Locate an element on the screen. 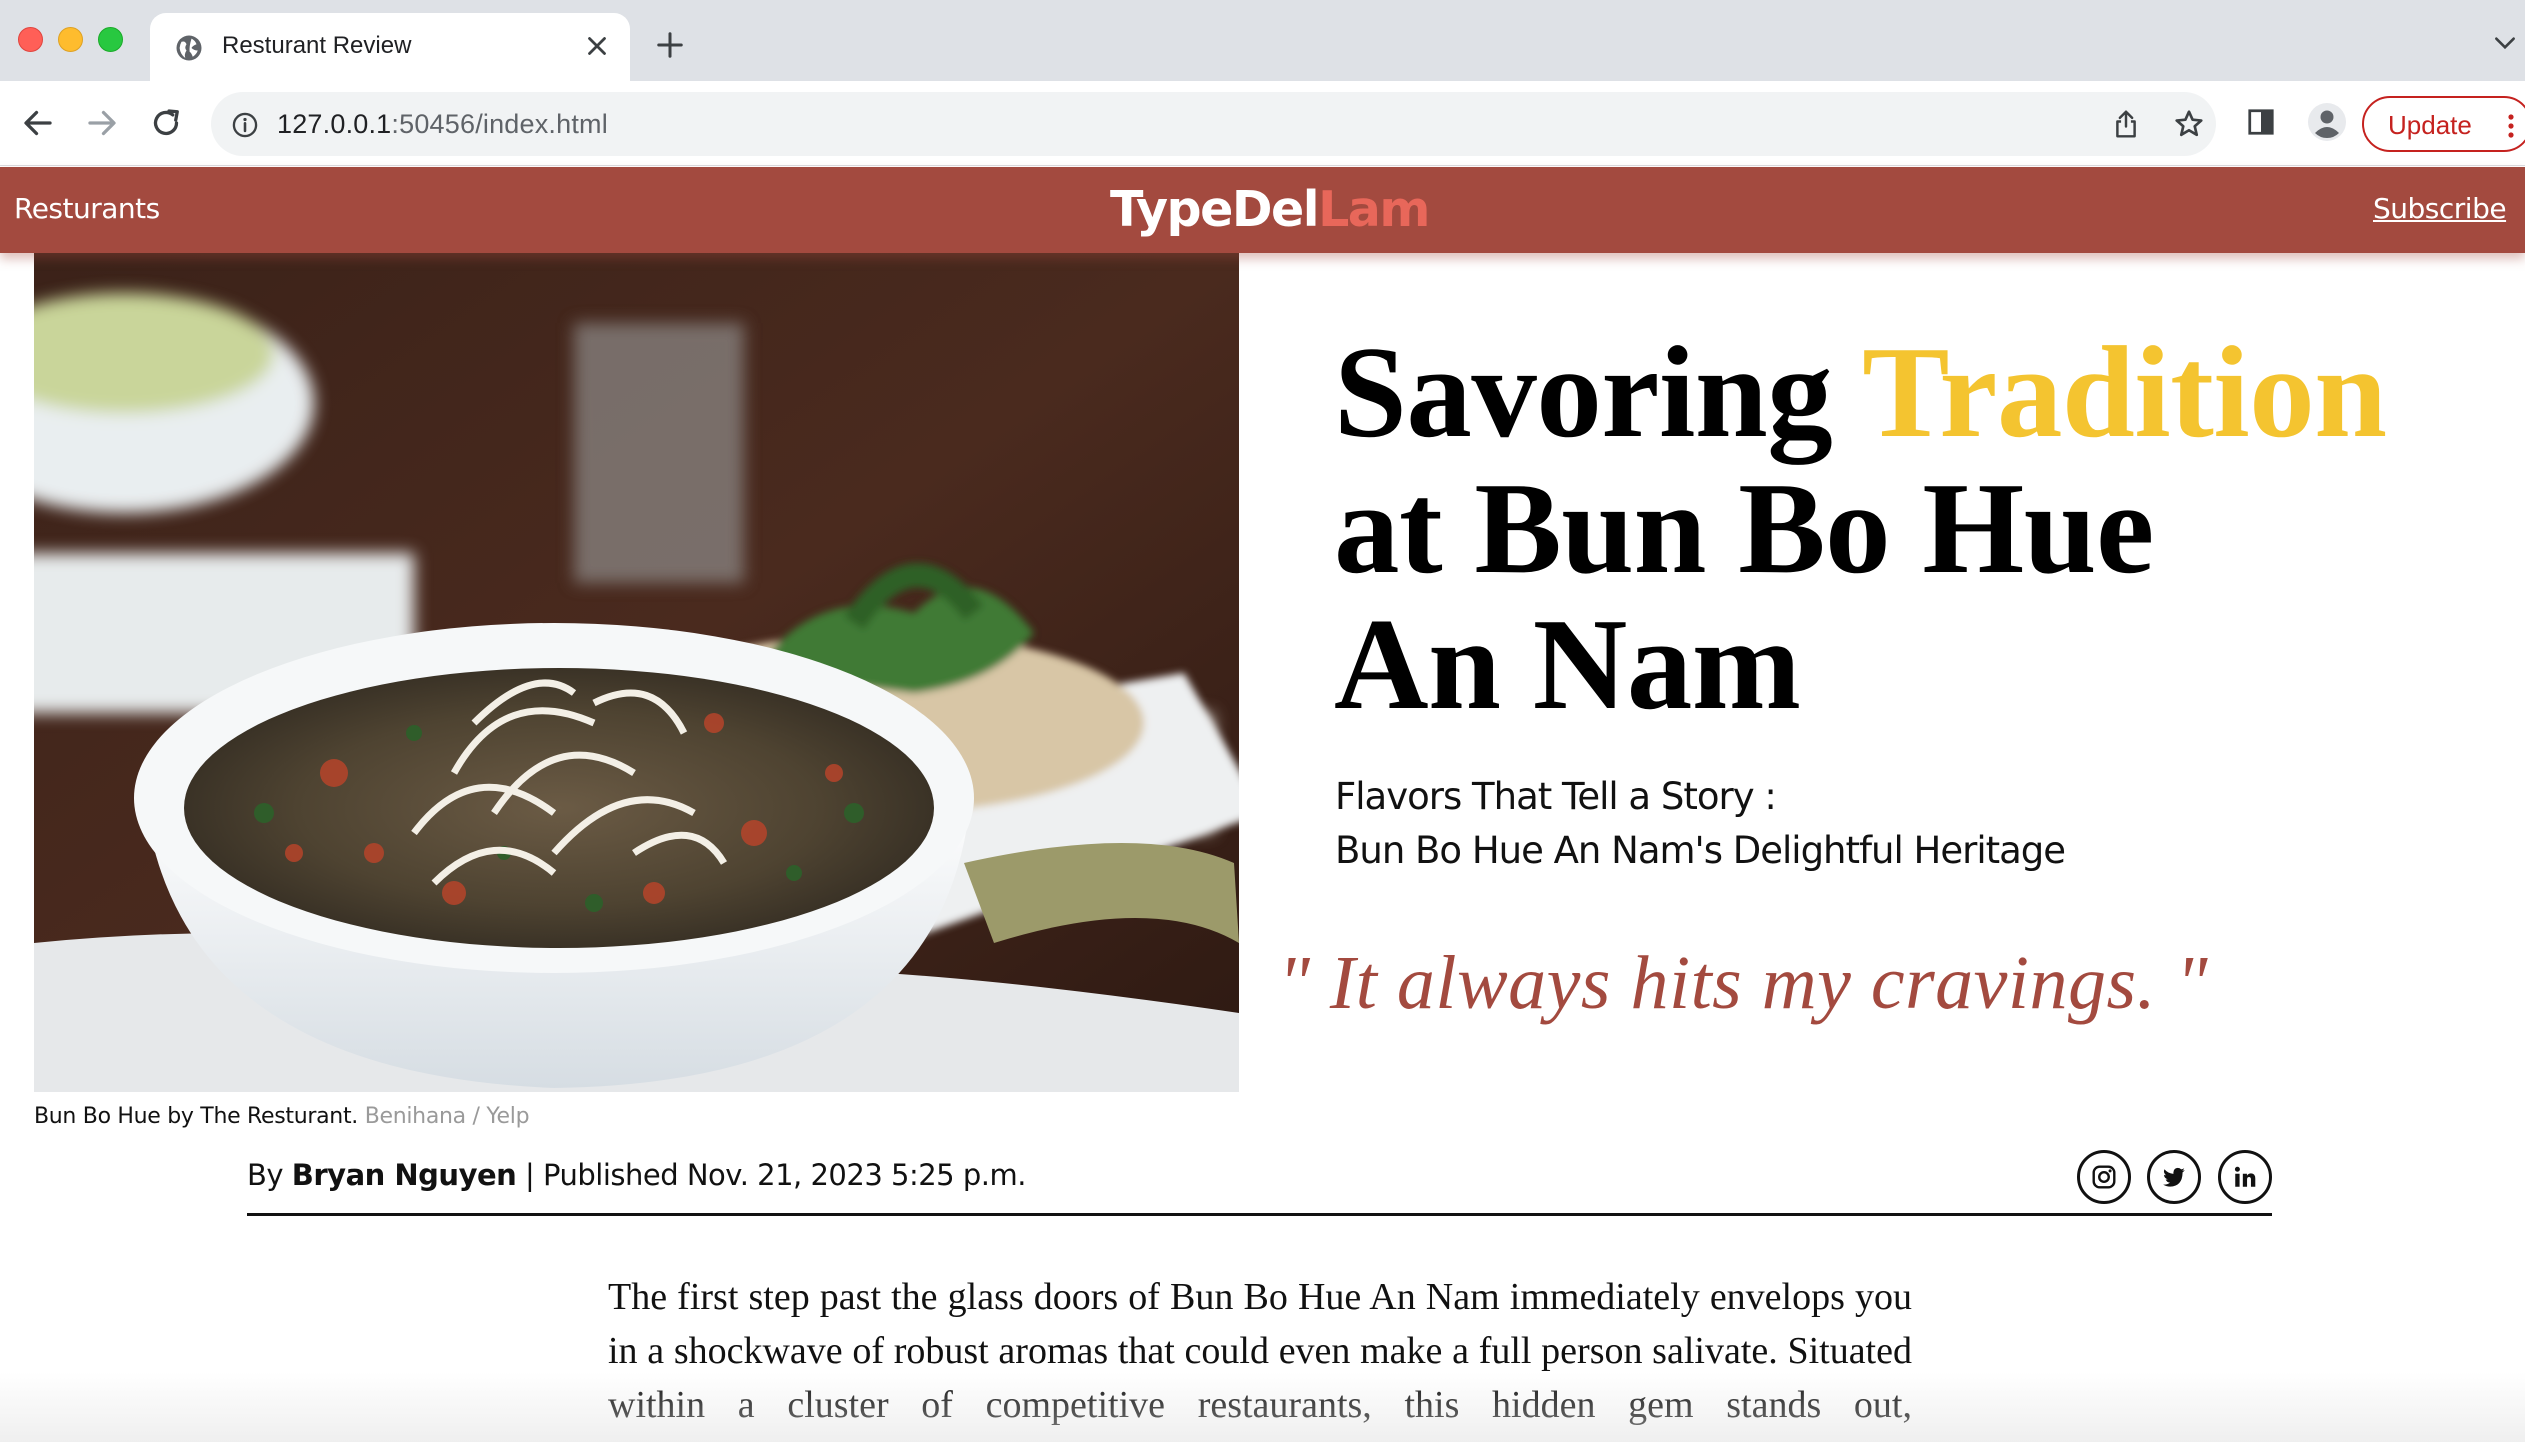  linkedin-button is located at coordinates (2245, 1177).